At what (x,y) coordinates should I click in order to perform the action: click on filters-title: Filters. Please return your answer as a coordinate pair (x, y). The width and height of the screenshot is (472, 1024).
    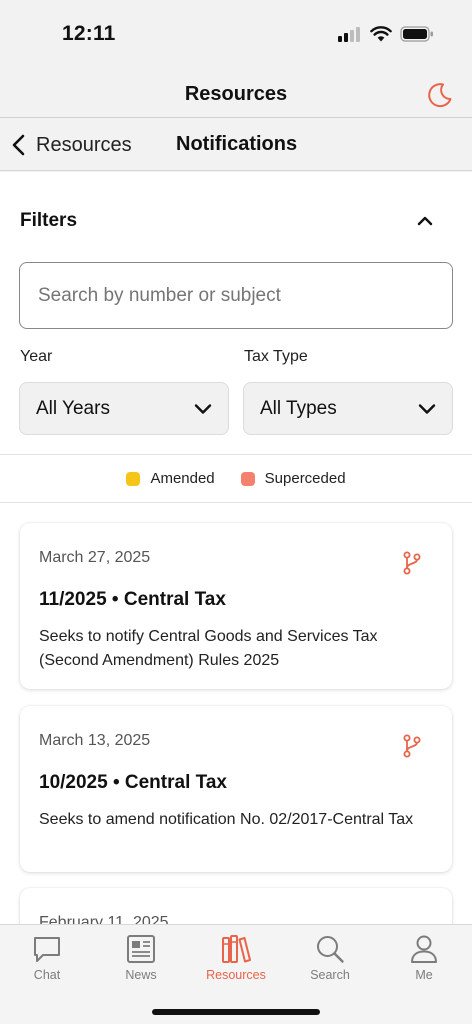
    Looking at the image, I should click on (49, 220).